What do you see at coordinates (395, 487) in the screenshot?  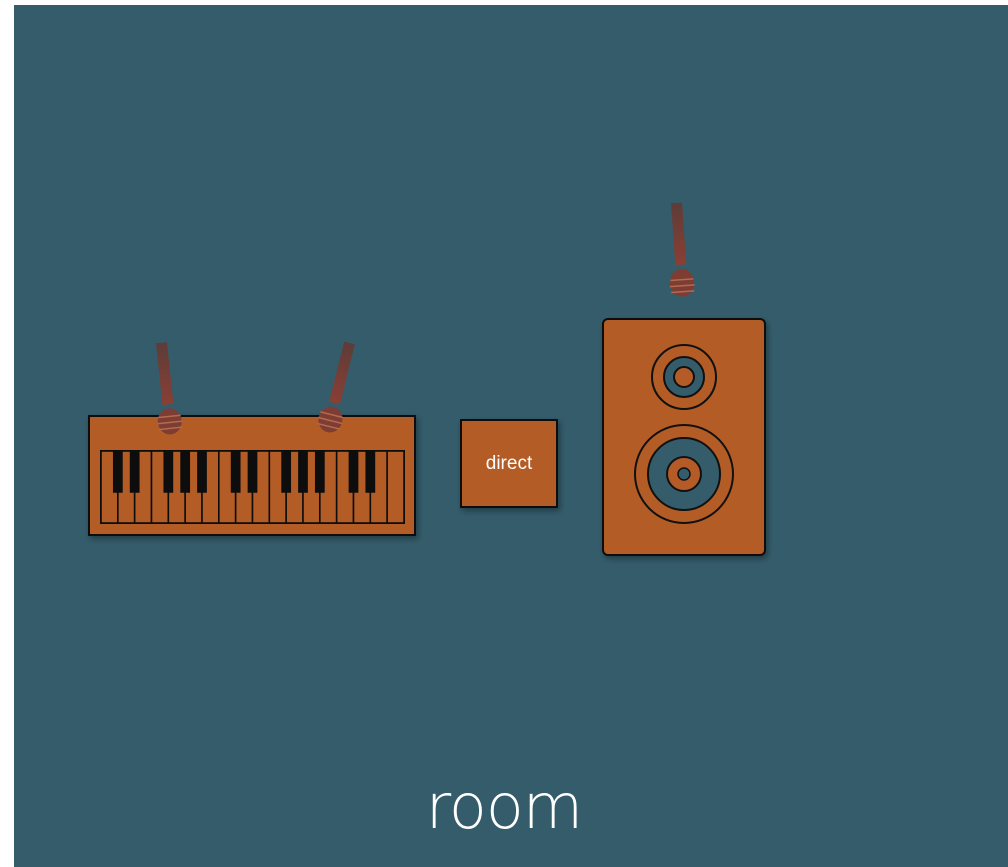 I see `white-key` at bounding box center [395, 487].